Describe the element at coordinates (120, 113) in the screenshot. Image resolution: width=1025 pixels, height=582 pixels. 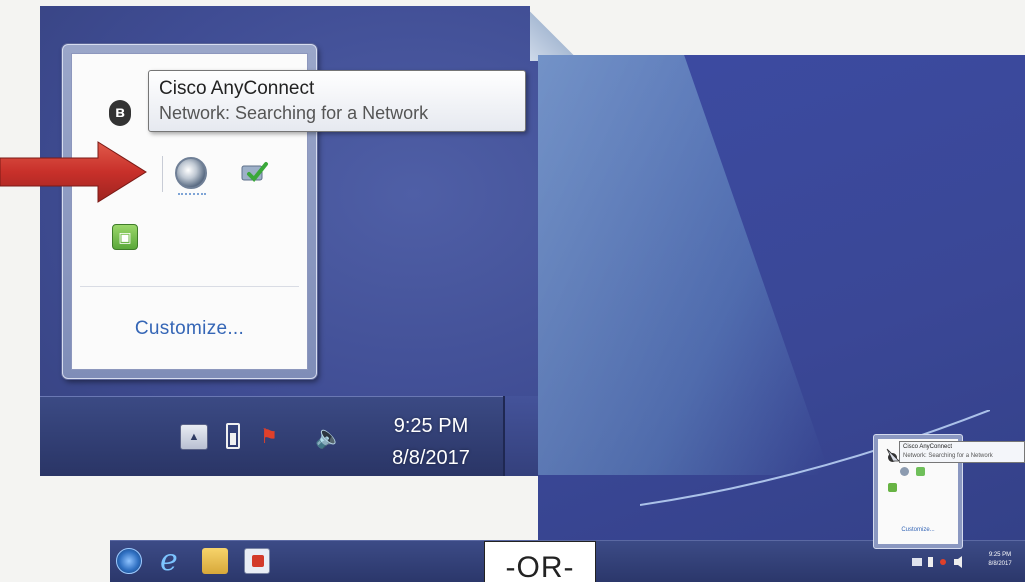
I see `bluetooth-icon: ʙ` at that location.